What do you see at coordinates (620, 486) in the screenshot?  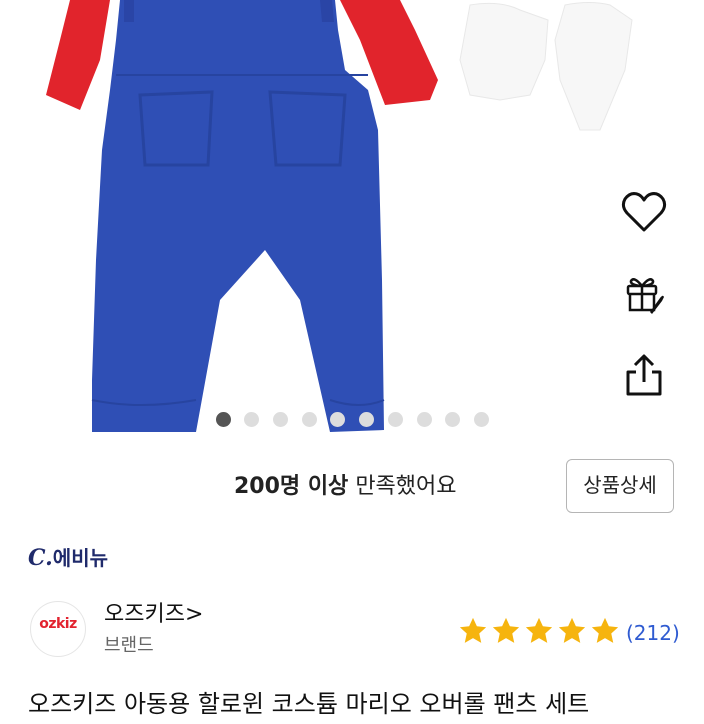 I see `product-detail-button: 상품상세` at bounding box center [620, 486].